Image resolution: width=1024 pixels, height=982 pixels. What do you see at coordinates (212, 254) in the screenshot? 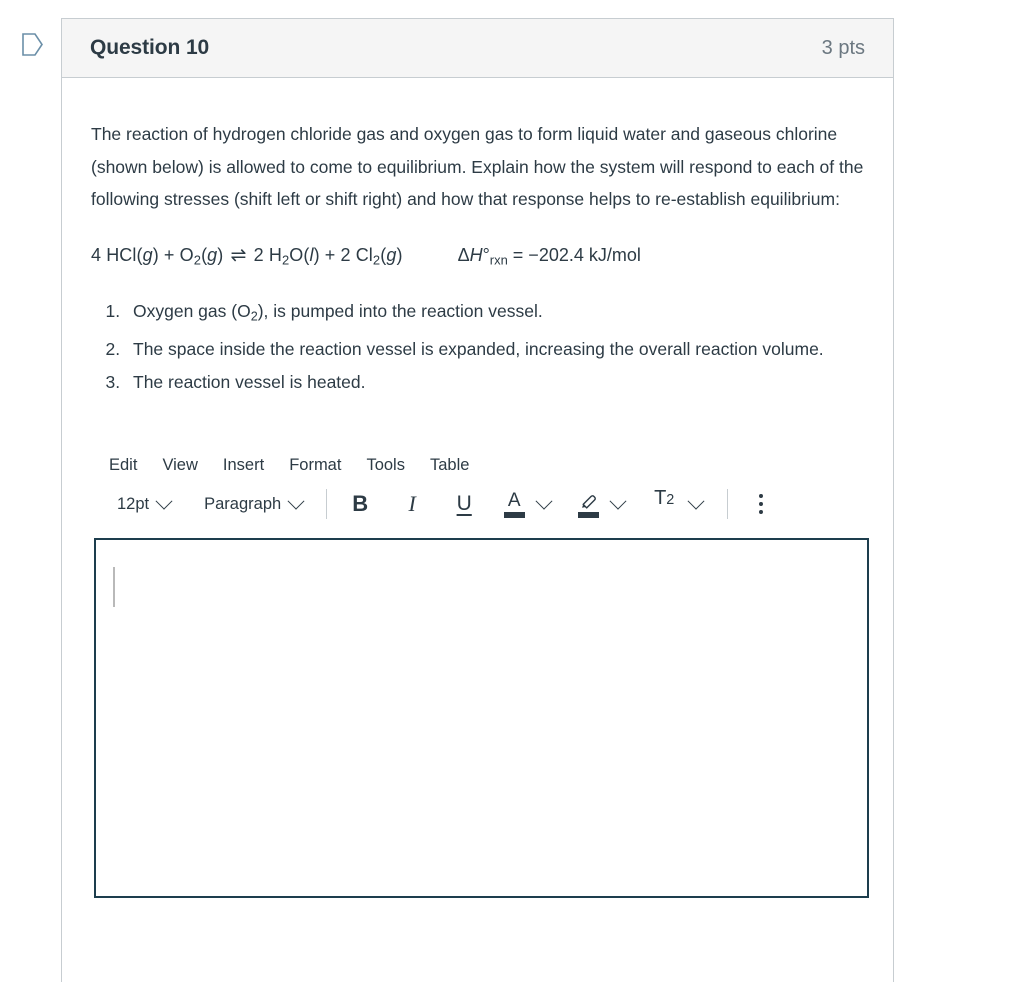
I see `equation-state-g2: g` at bounding box center [212, 254].